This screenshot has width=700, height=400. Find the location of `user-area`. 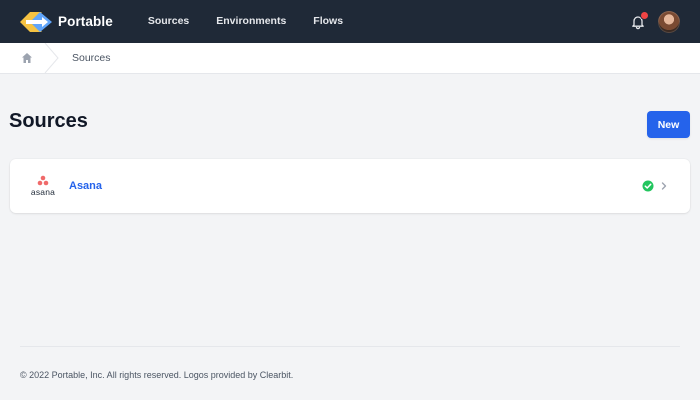

user-area is located at coordinates (655, 21).